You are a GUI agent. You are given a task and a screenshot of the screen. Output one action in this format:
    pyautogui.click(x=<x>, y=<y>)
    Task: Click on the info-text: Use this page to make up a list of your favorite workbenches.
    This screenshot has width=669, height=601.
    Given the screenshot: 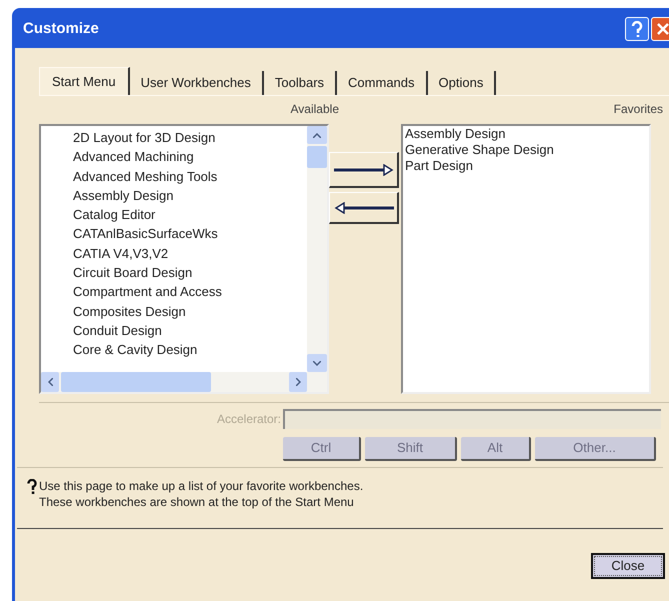 What is the action you would take?
    pyautogui.click(x=201, y=486)
    